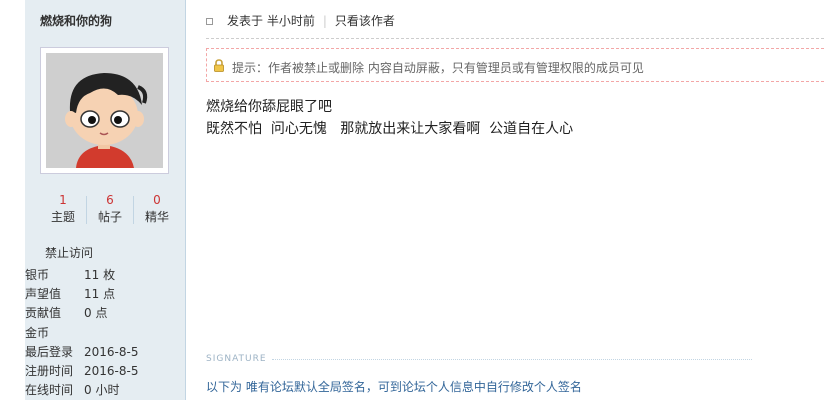 This screenshot has width=824, height=400. Describe the element at coordinates (209, 21) in the screenshot. I see `online-status-icon` at that location.